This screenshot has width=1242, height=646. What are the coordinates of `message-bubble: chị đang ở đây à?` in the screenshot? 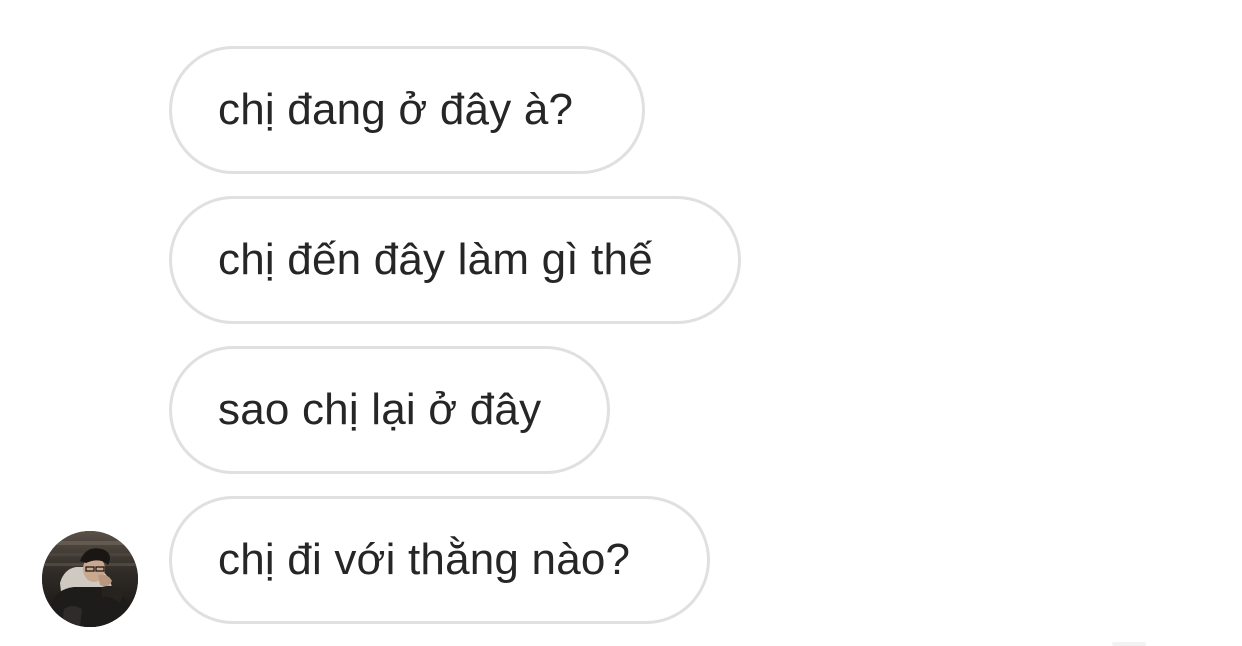 It's located at (407, 110).